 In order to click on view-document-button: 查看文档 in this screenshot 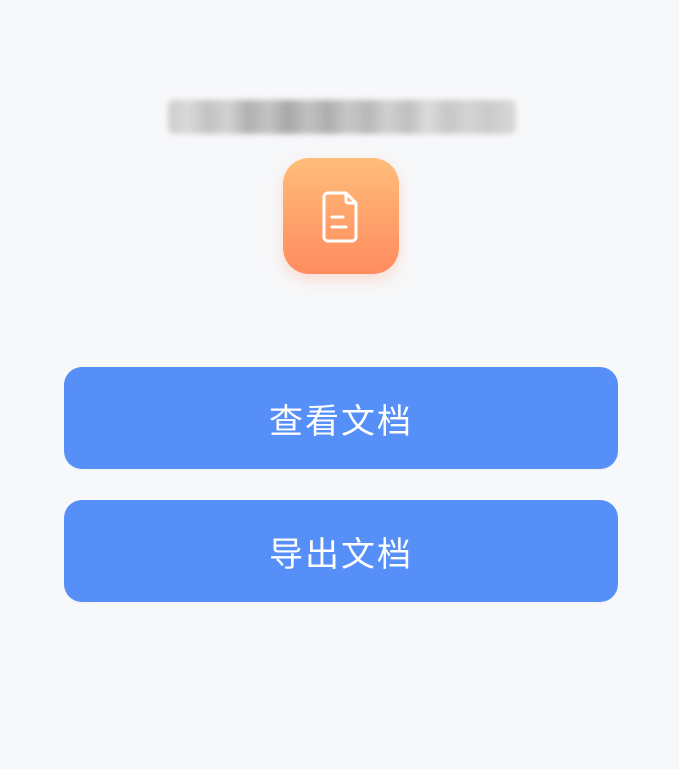, I will do `click(341, 418)`.